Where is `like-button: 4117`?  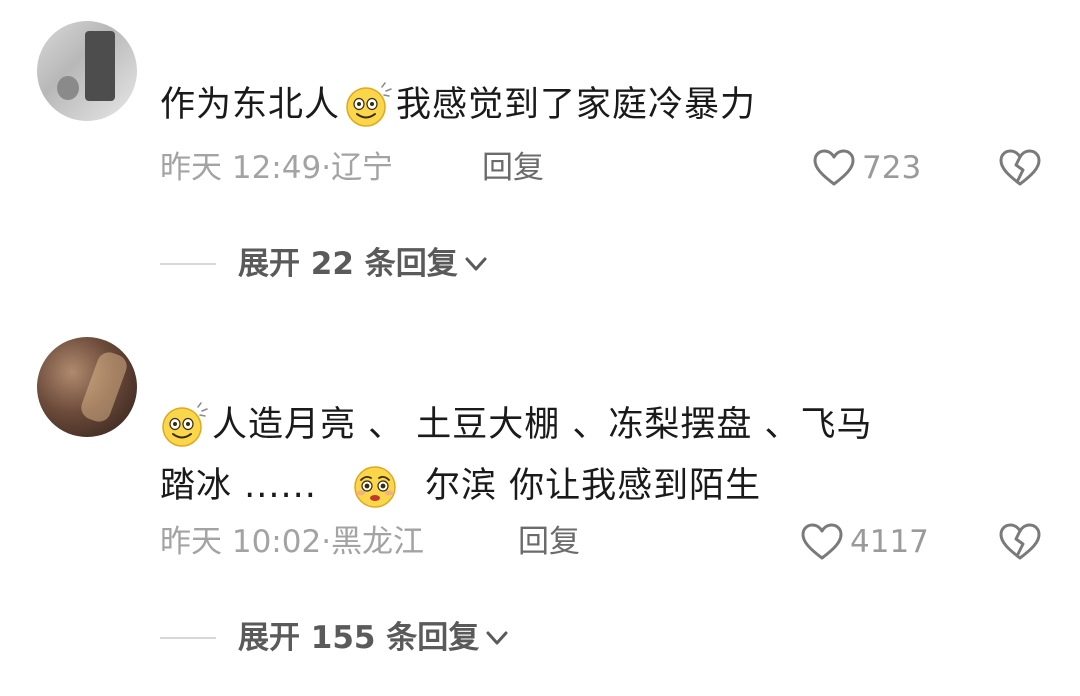 like-button: 4117 is located at coordinates (864, 542).